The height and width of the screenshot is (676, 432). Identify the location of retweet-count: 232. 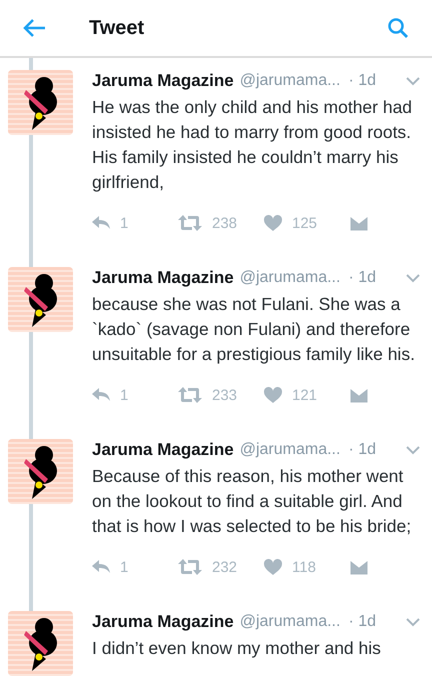
(225, 567).